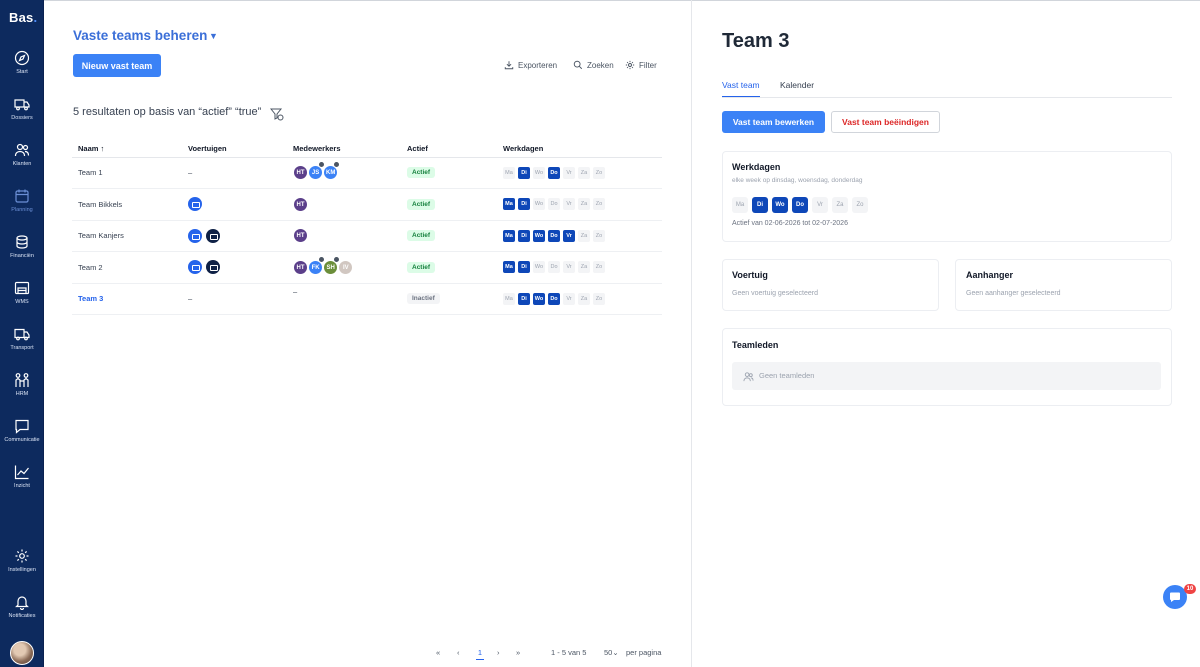 Image resolution: width=1200 pixels, height=667 pixels. Describe the element at coordinates (127, 299) in the screenshot. I see `team-name: Team 3` at that location.